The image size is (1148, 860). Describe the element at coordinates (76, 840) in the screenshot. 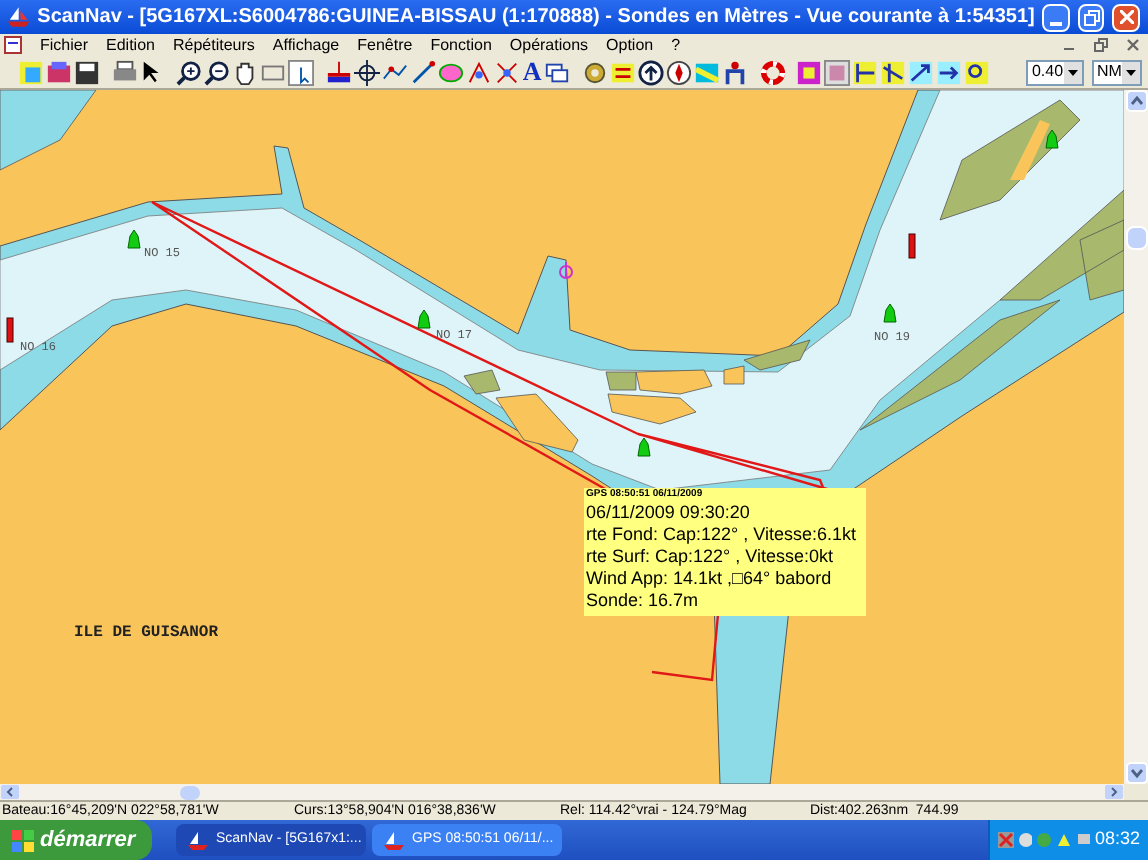

I see `start-button: démarrer` at that location.